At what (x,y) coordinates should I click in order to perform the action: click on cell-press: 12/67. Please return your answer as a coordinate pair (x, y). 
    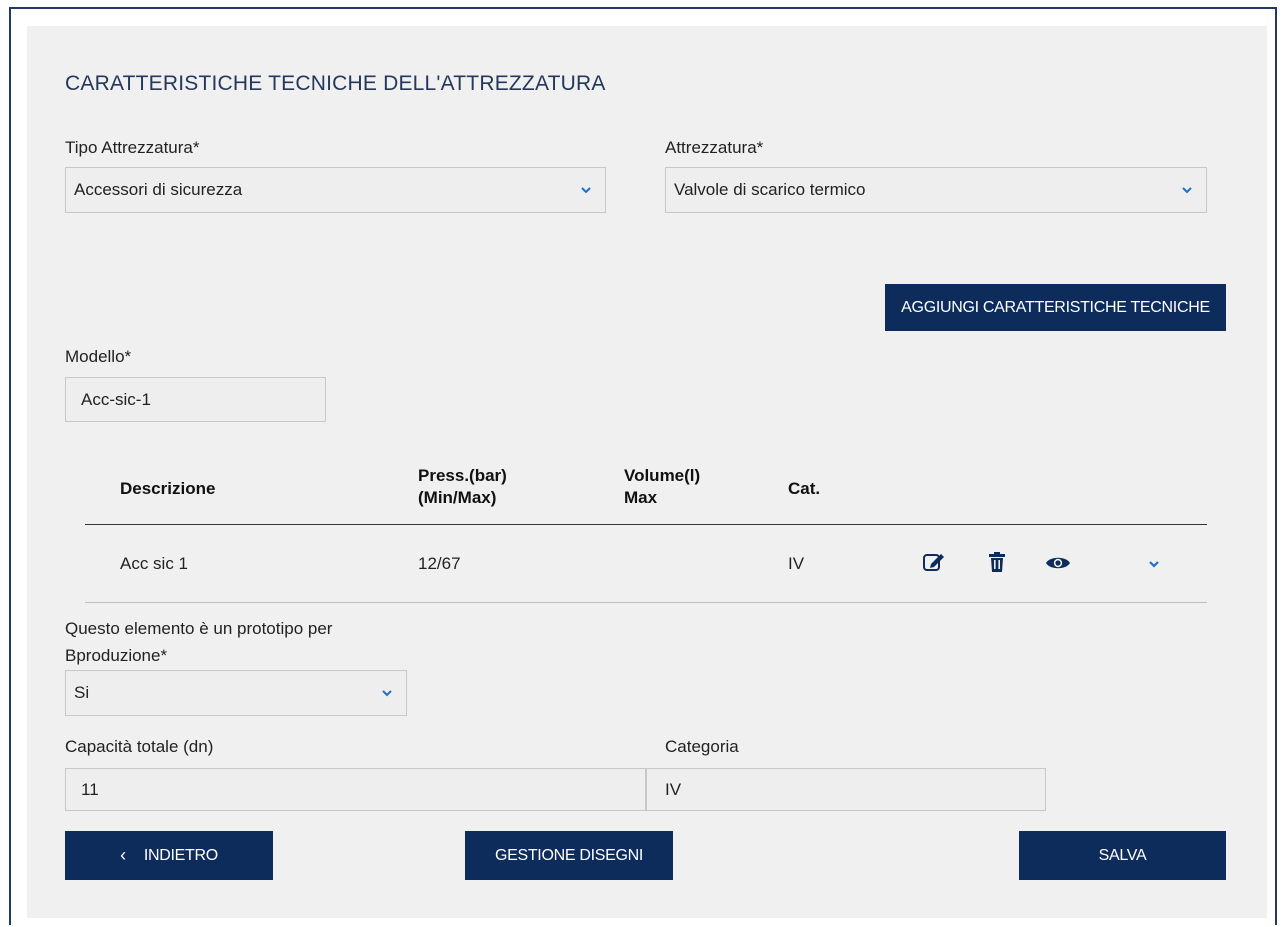
    Looking at the image, I should click on (439, 563).